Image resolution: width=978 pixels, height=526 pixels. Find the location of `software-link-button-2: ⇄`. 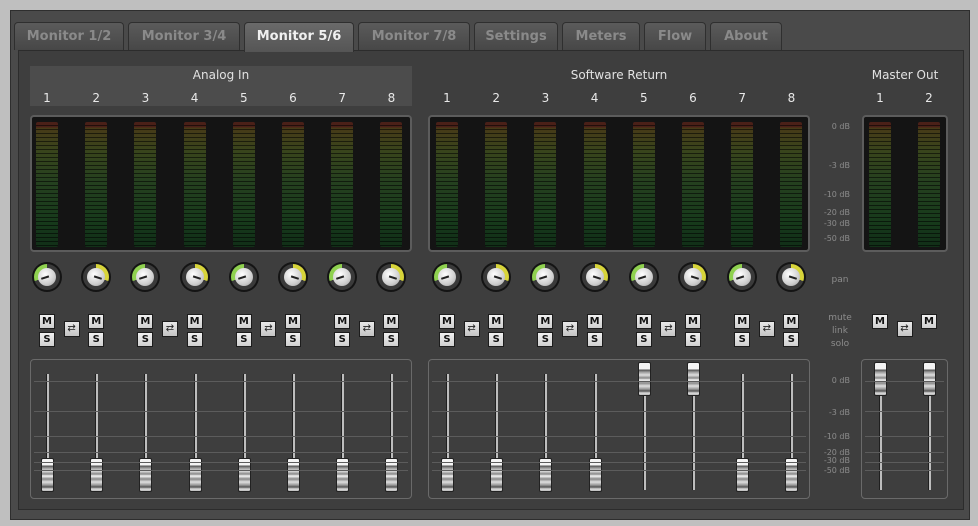

software-link-button-2: ⇄ is located at coordinates (570, 329).